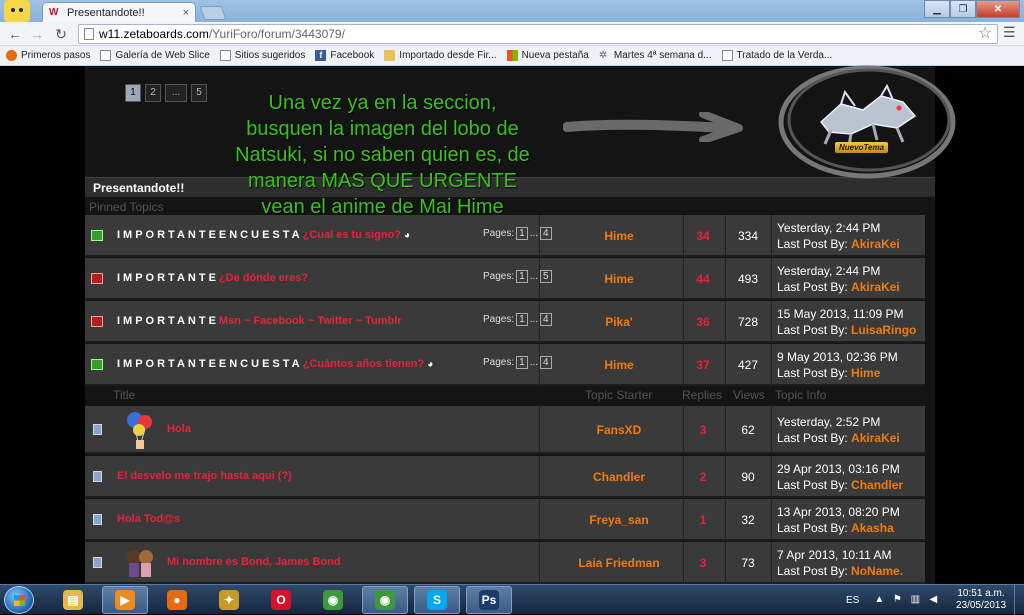 The image size is (1024, 615). Describe the element at coordinates (703, 279) in the screenshot. I see `reply-count: 44` at that location.